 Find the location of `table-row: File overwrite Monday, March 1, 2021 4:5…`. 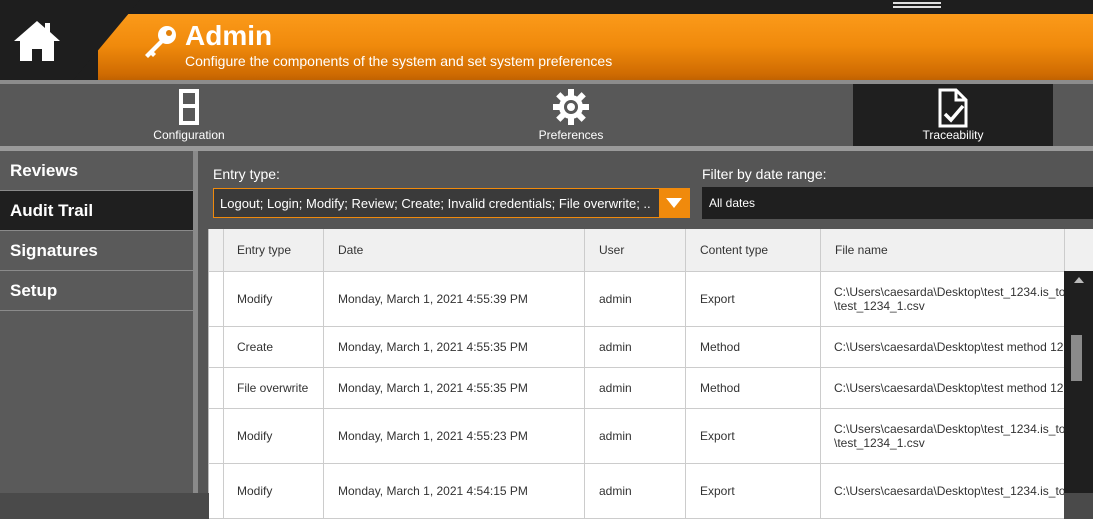

table-row: File overwrite Monday, March 1, 2021 4:5… is located at coordinates (636, 388).